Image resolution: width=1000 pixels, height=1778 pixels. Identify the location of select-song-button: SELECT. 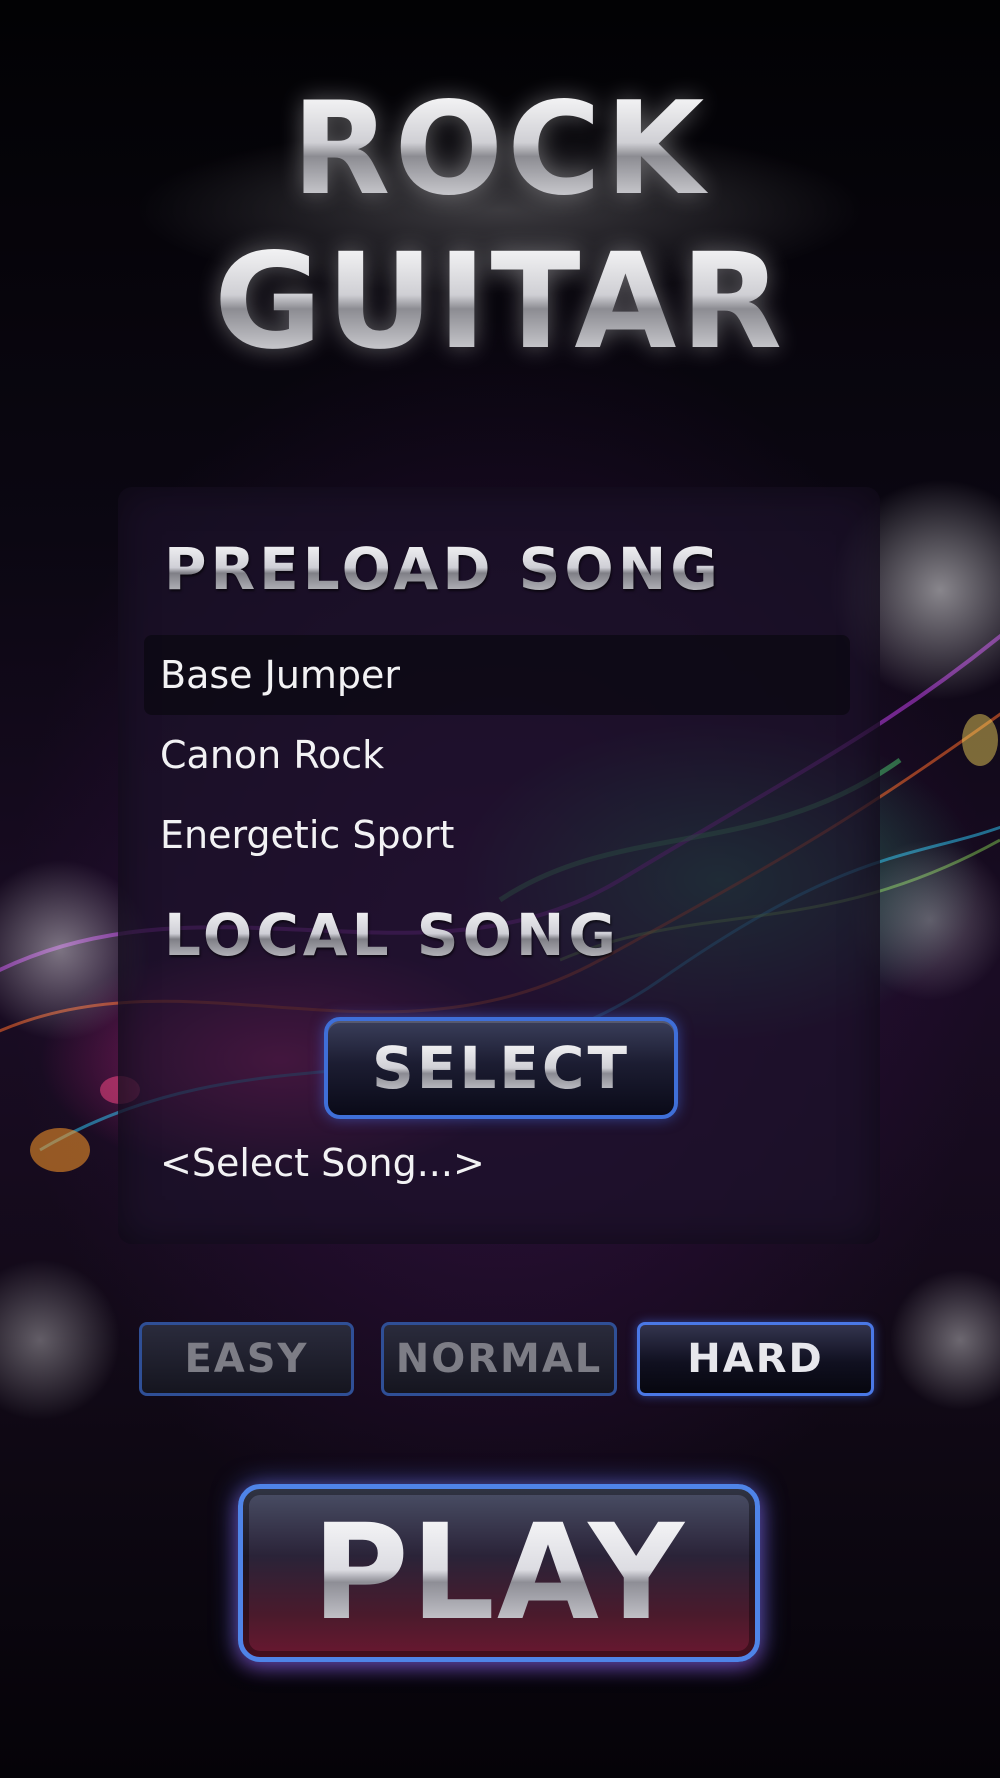
(501, 1068).